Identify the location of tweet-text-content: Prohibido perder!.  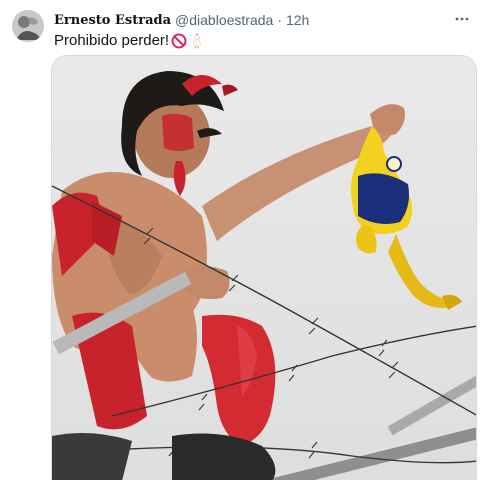
(112, 40).